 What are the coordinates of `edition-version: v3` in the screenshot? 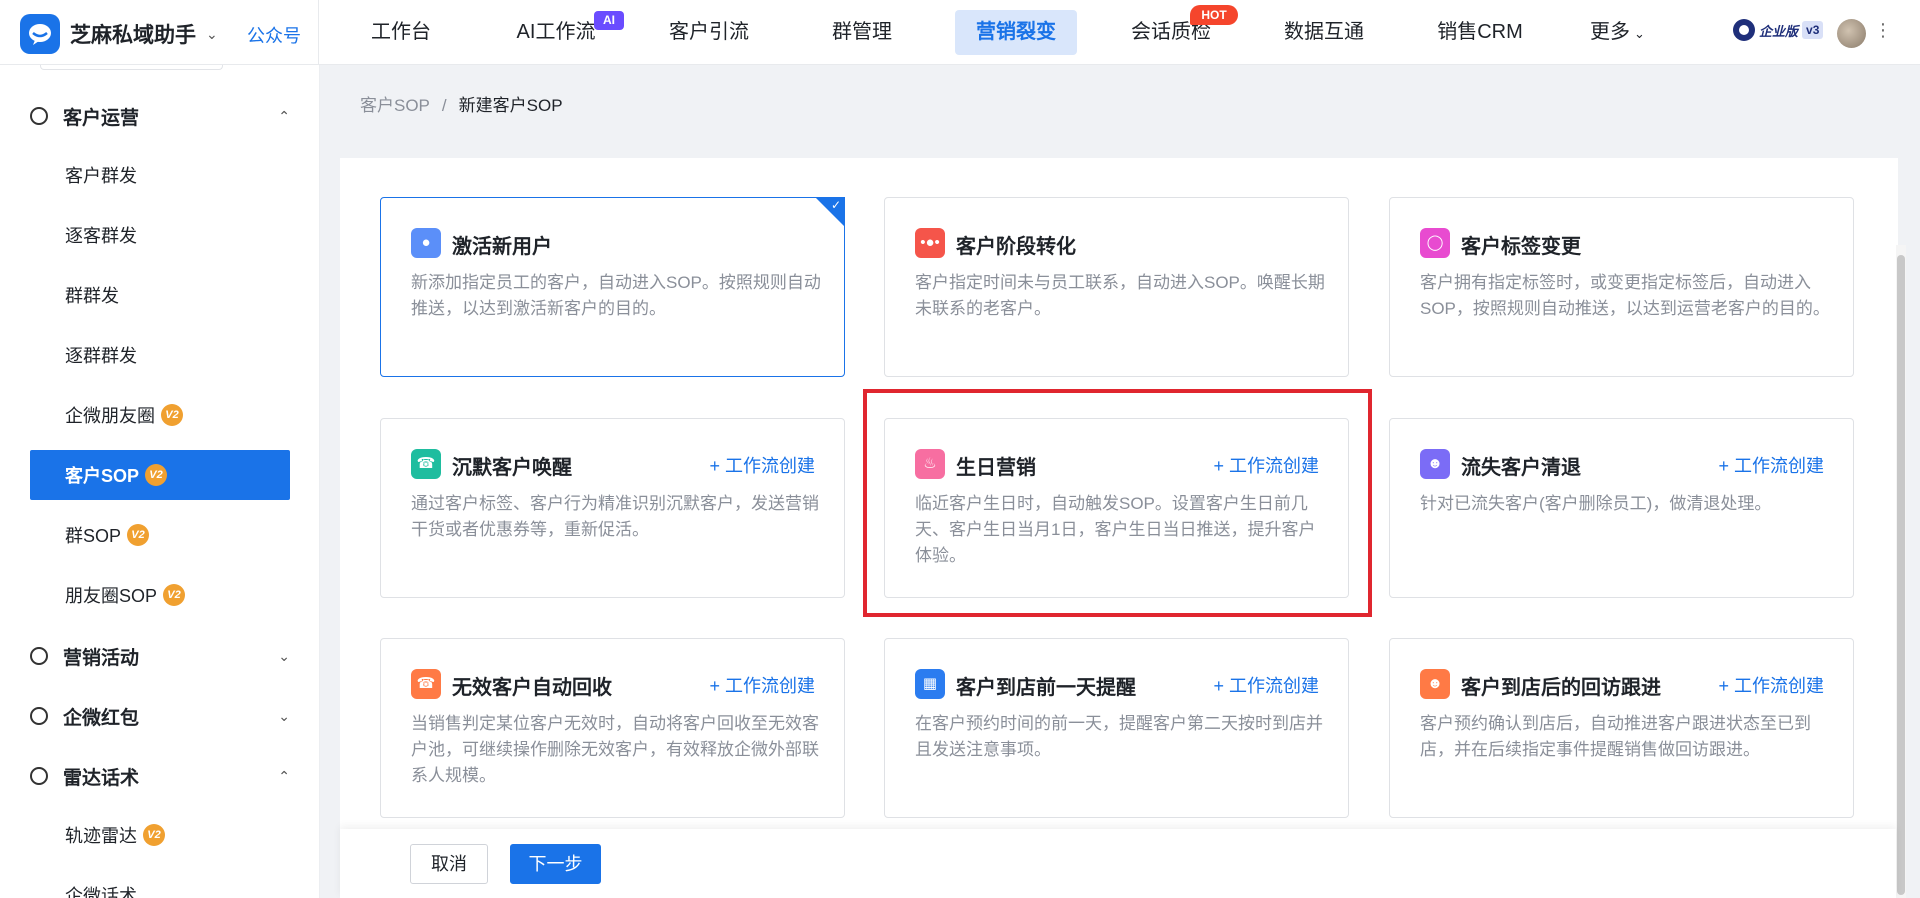 It's located at (1813, 30).